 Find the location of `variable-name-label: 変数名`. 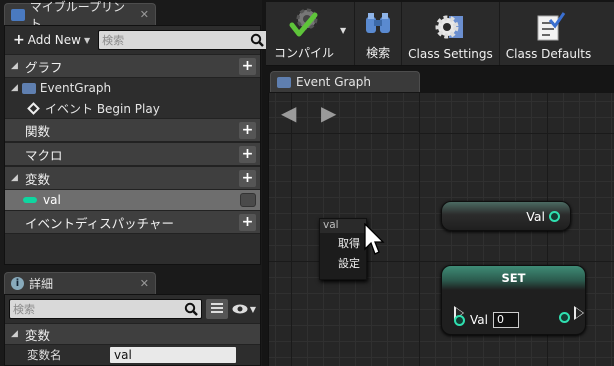

variable-name-label: 変数名 is located at coordinates (44, 355).